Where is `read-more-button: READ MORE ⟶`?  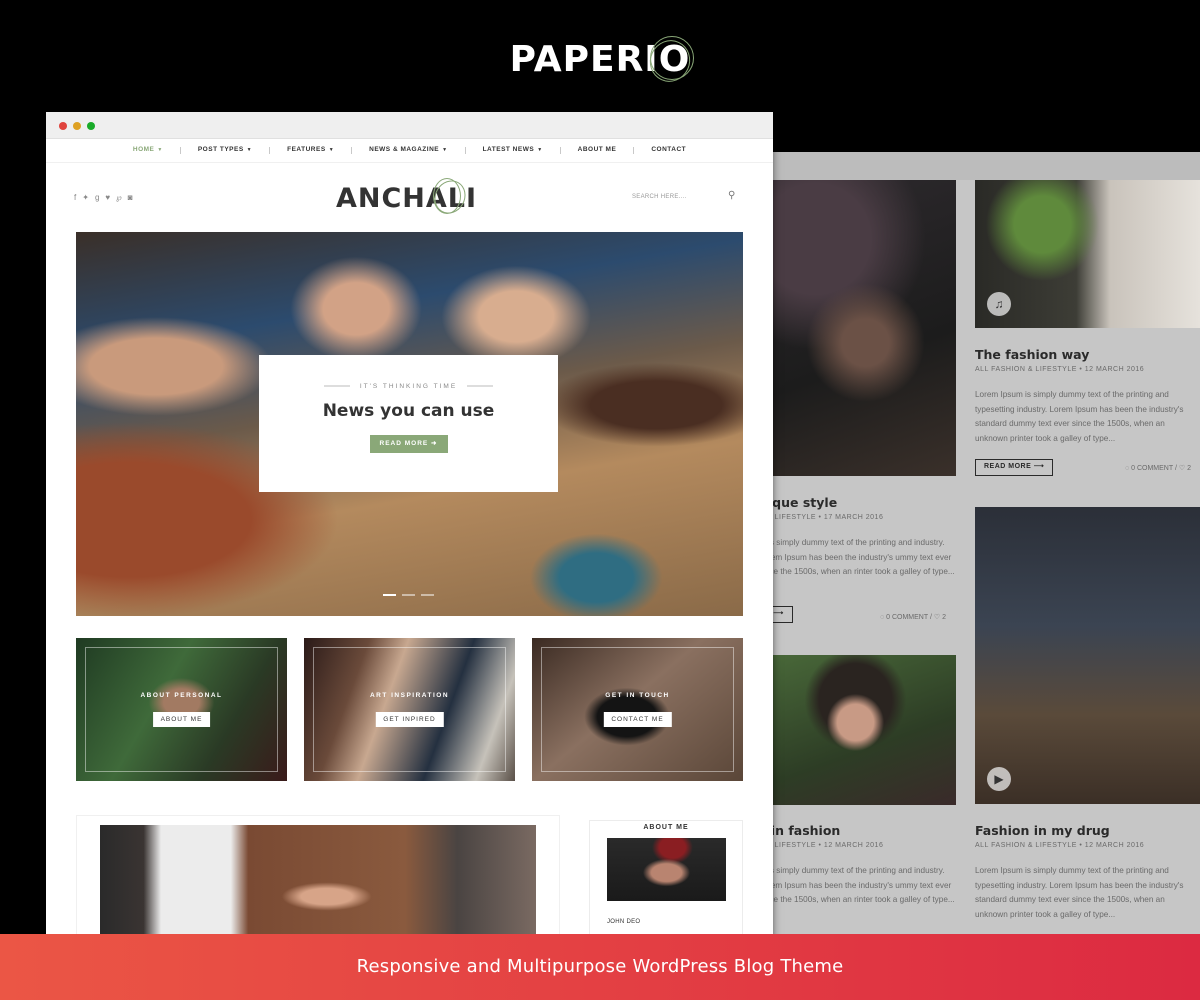 read-more-button: READ MORE ⟶ is located at coordinates (1014, 467).